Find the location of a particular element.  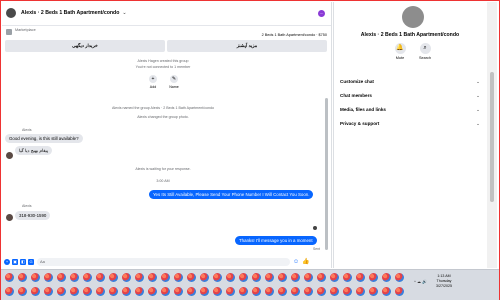

group-photo is located at coordinates (413, 17).